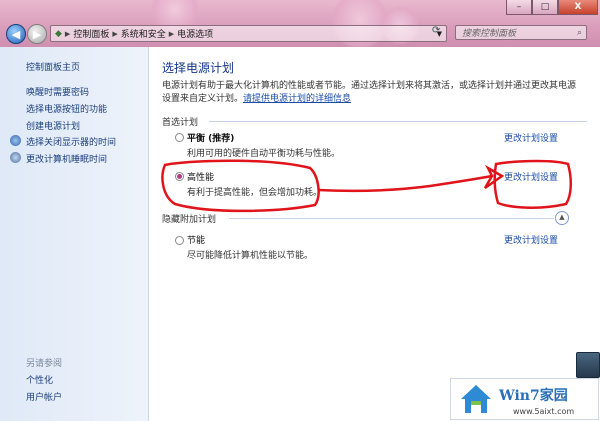 The image size is (600, 421). What do you see at coordinates (436, 30) in the screenshot?
I see `refresh-icon: ⟳` at bounding box center [436, 30].